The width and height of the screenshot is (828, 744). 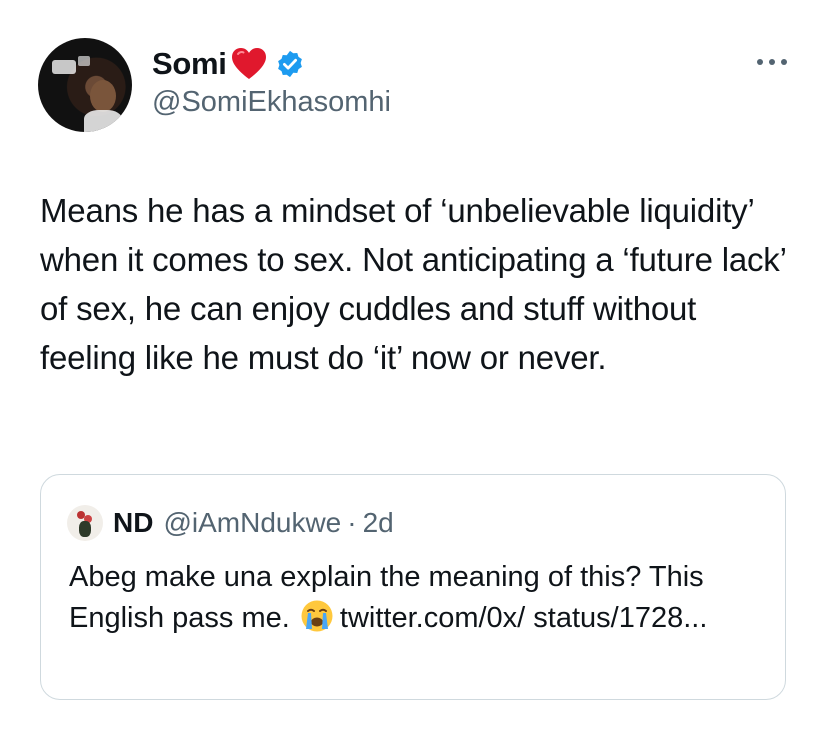 I want to click on quoted-tweet-header: ND @iAmNdukwe · 2d, so click(x=230, y=523).